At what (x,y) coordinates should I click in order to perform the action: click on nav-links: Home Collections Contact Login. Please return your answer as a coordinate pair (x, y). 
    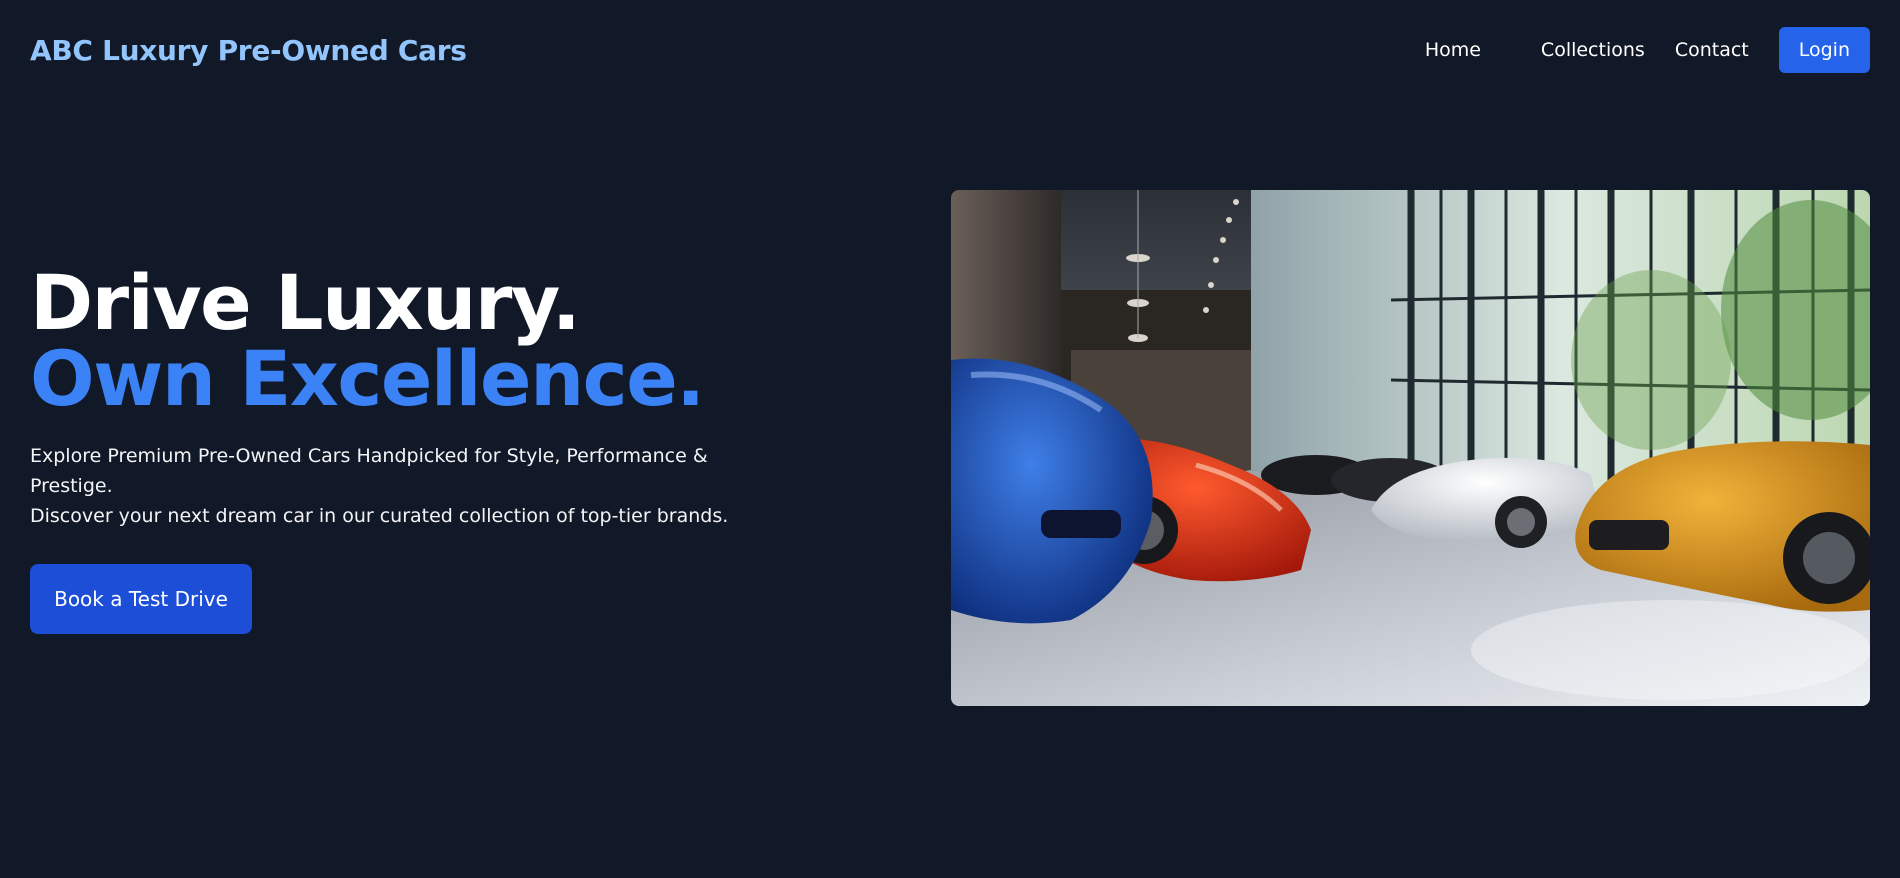
    Looking at the image, I should click on (1647, 50).